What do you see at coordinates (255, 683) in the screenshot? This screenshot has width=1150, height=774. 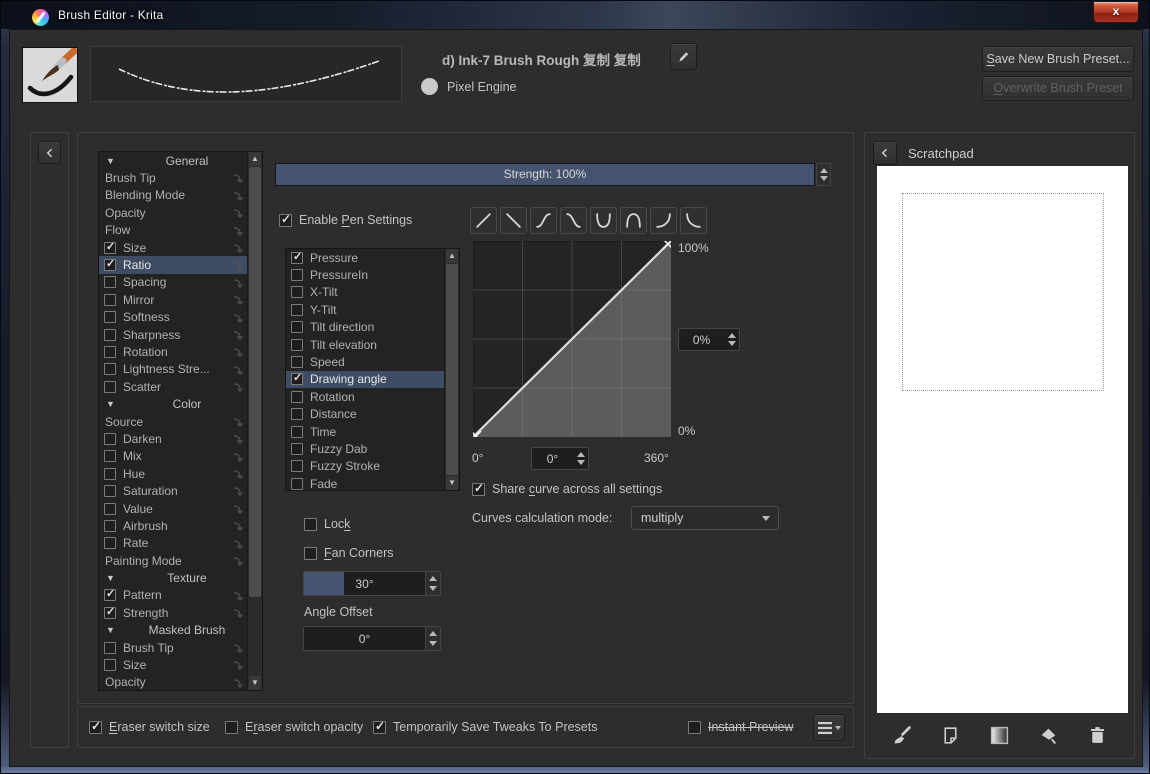 I see `scroll-down-icon: ▼` at bounding box center [255, 683].